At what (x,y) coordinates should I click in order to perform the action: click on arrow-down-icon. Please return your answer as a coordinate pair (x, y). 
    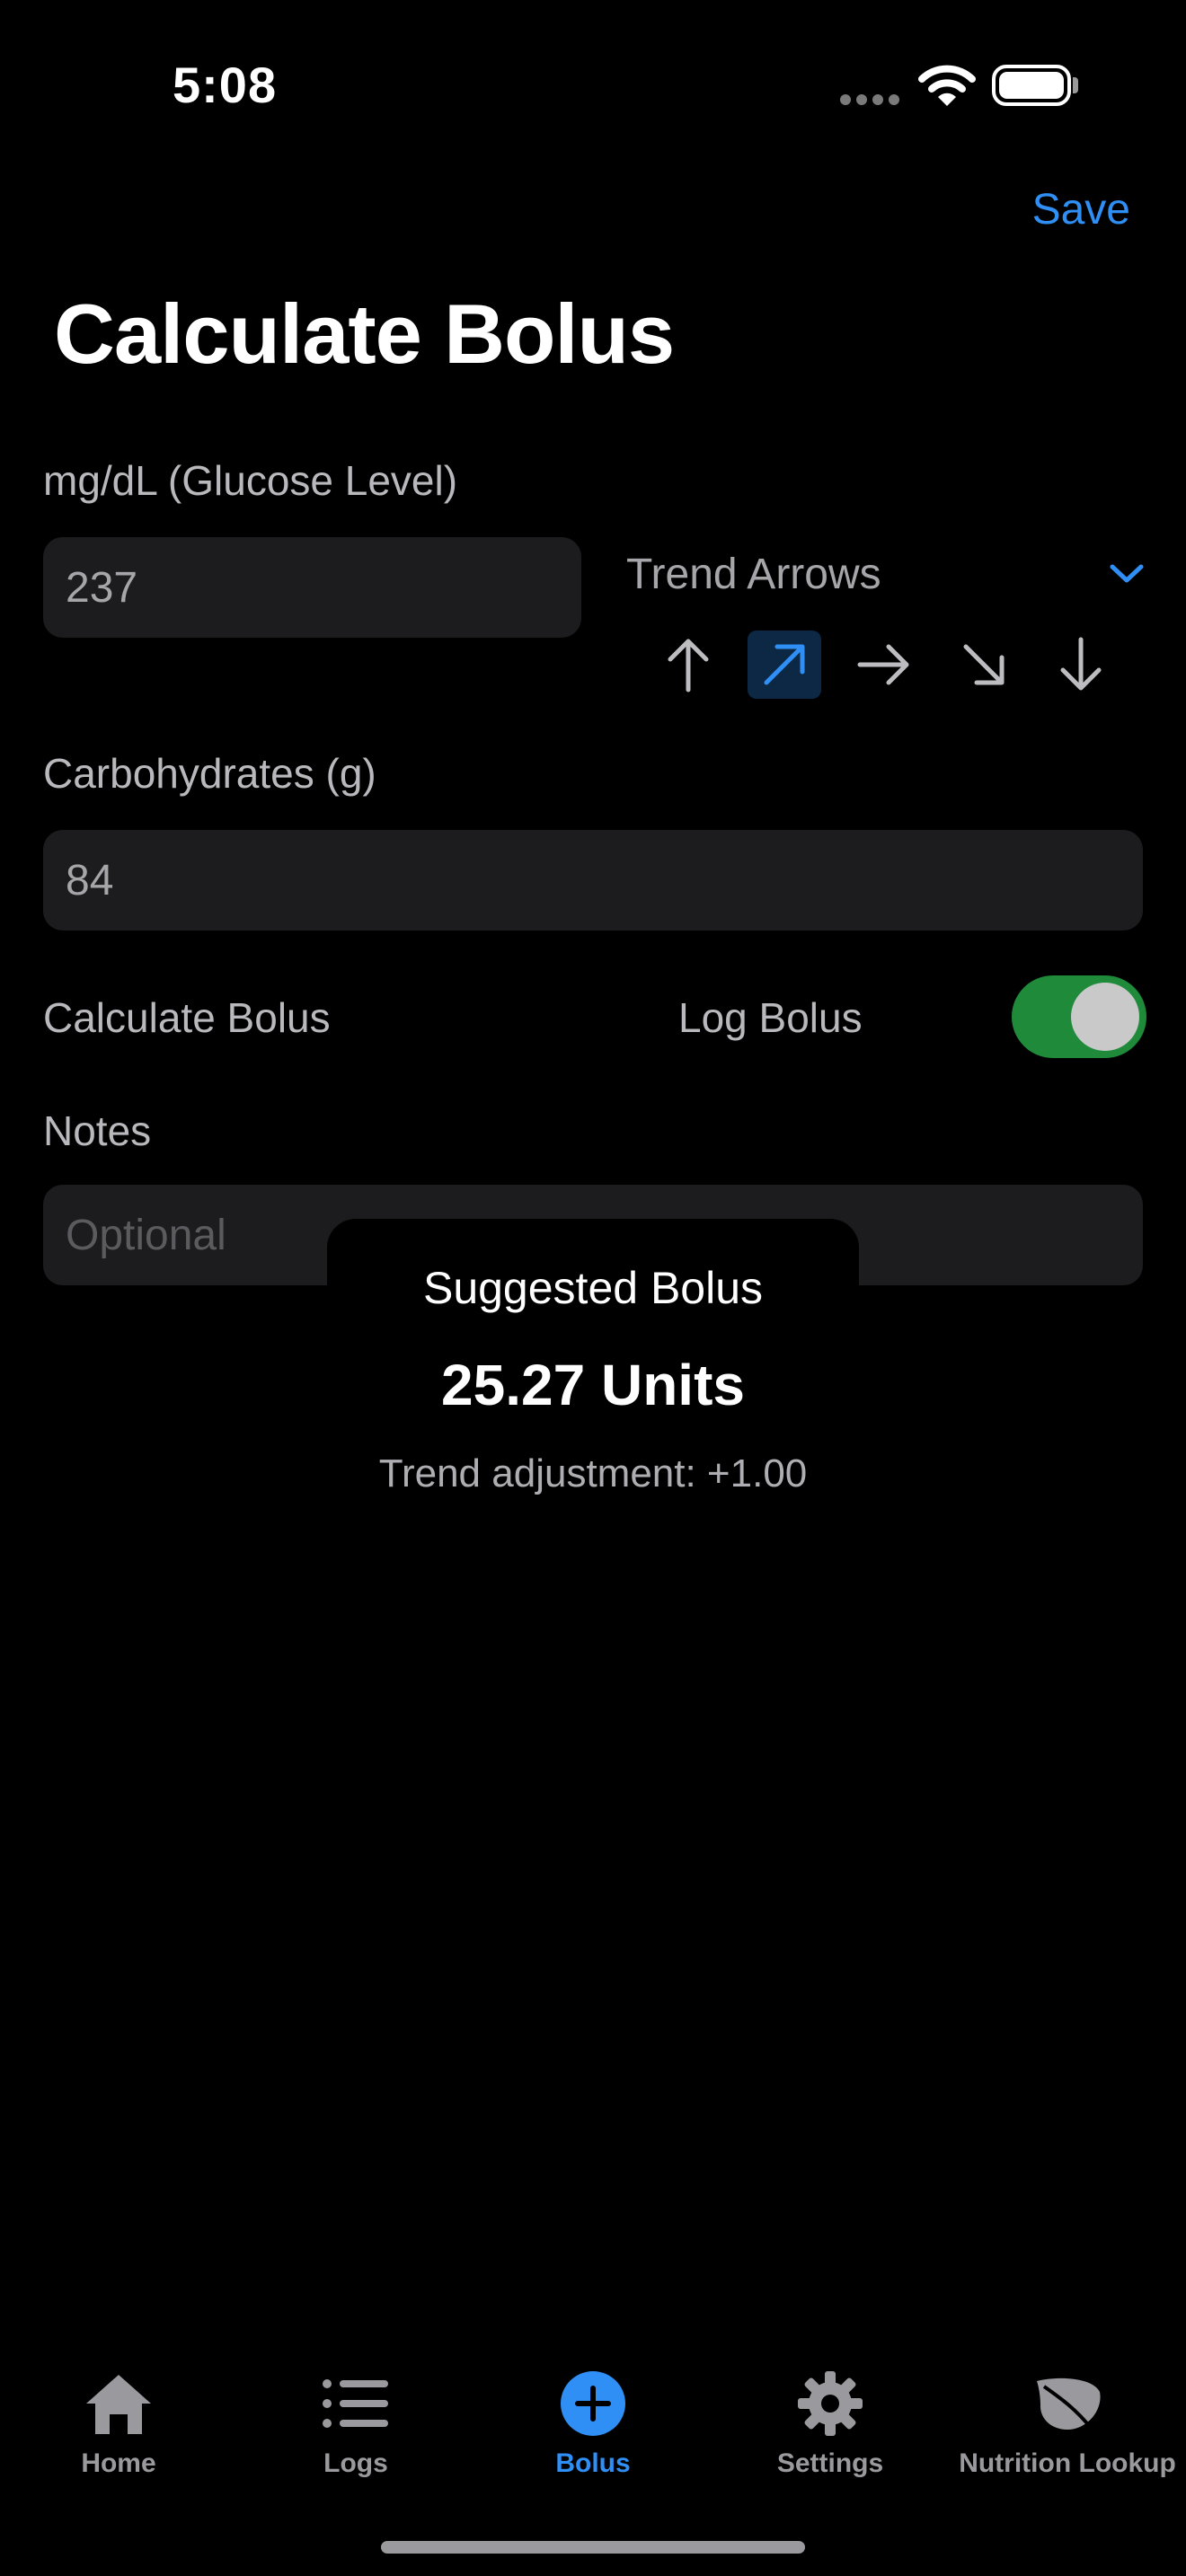
    Looking at the image, I should click on (1081, 665).